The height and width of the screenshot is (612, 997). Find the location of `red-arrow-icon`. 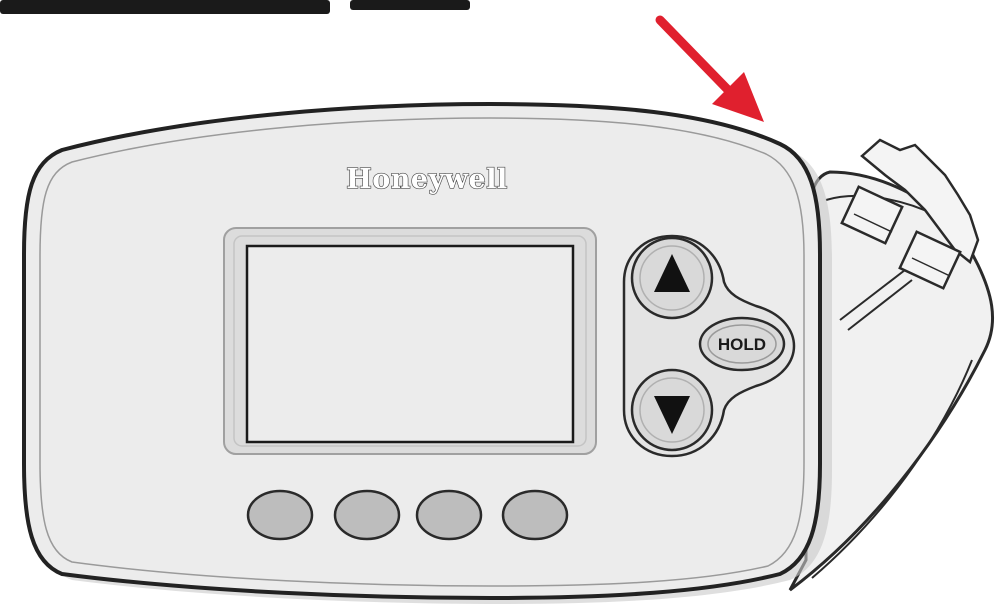

red-arrow-icon is located at coordinates (709, 68).